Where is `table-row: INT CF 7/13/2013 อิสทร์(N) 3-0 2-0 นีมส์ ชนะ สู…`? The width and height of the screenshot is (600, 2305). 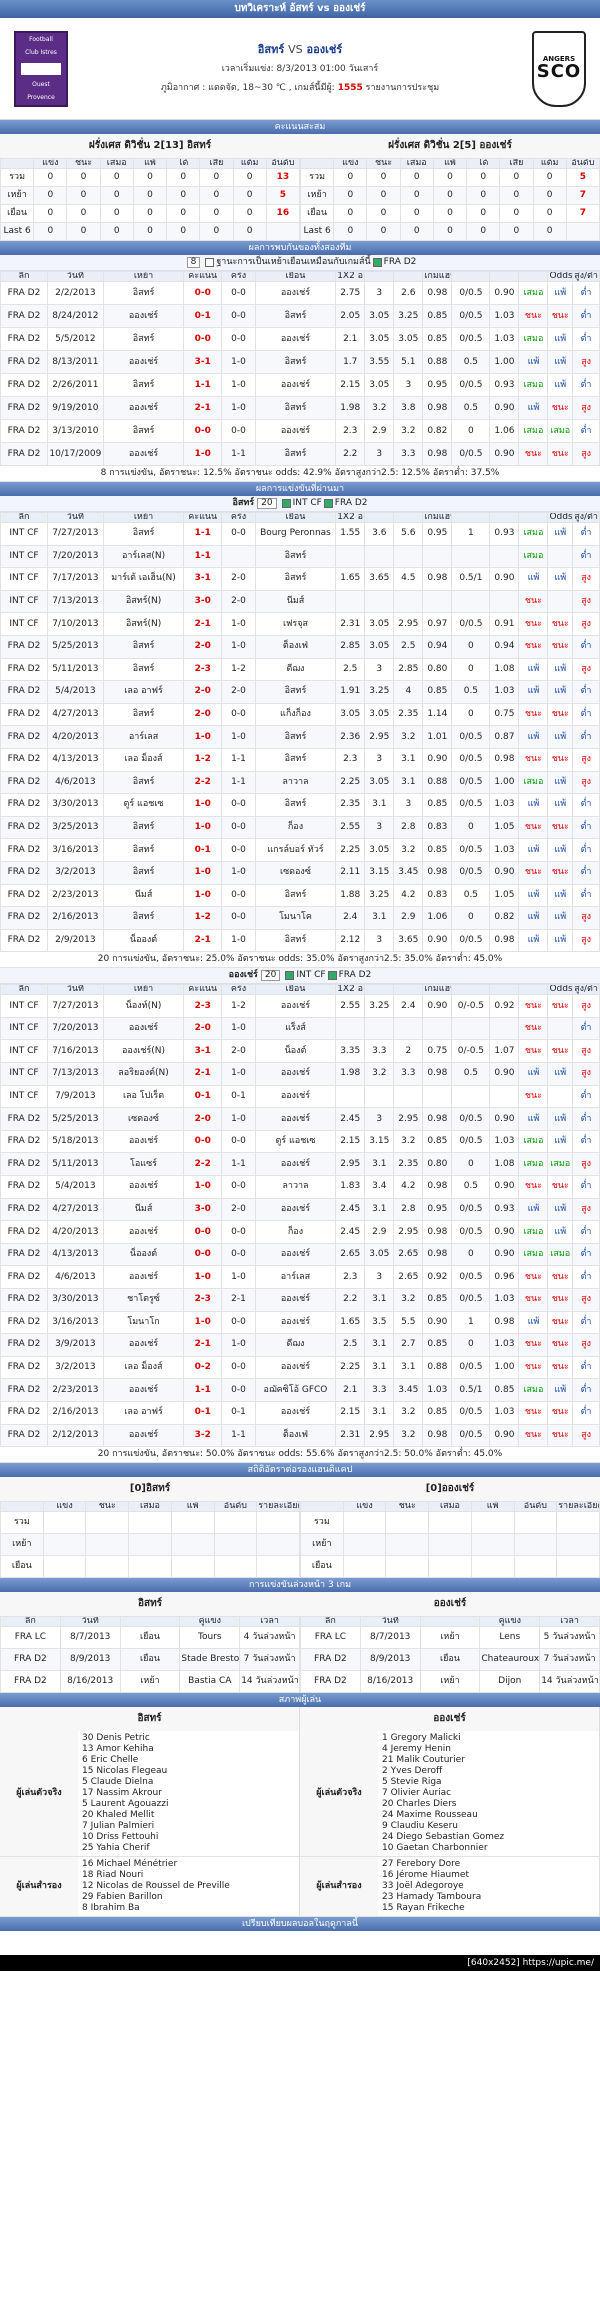
table-row: INT CF 7/13/2013 อิสทร์(N) 3-0 2-0 นีมส์ ชนะ สู… is located at coordinates (300, 601).